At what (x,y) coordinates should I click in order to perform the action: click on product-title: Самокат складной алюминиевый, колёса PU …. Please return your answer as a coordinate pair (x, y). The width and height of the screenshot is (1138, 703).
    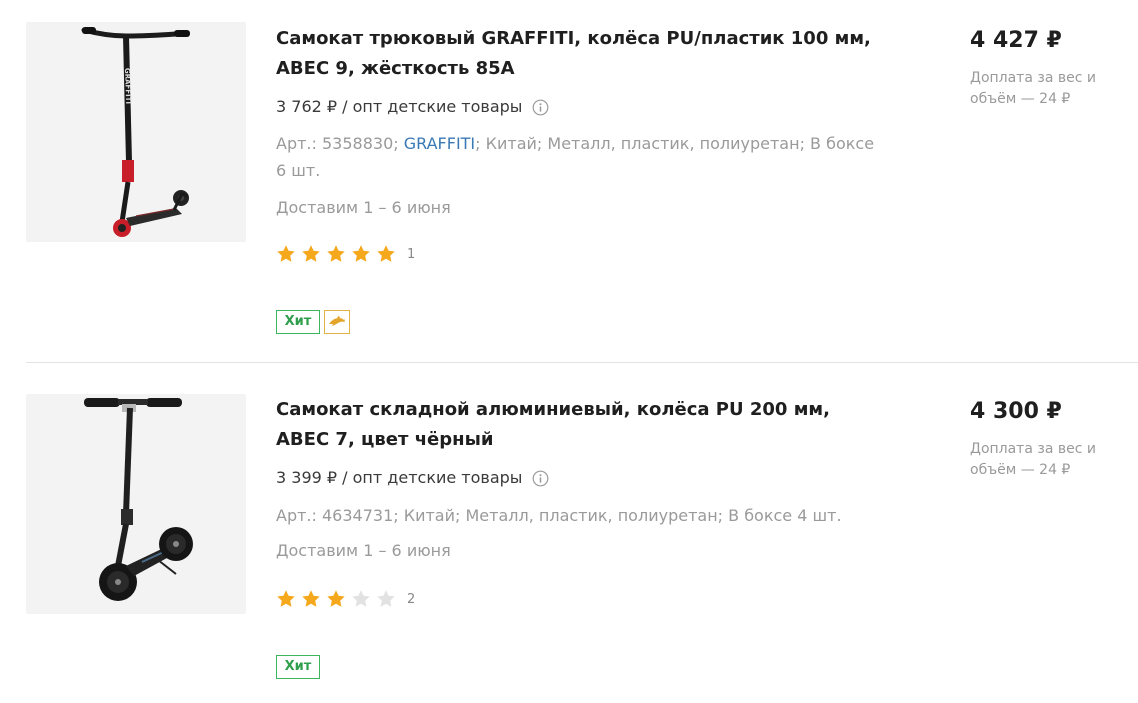
    Looking at the image, I should click on (576, 425).